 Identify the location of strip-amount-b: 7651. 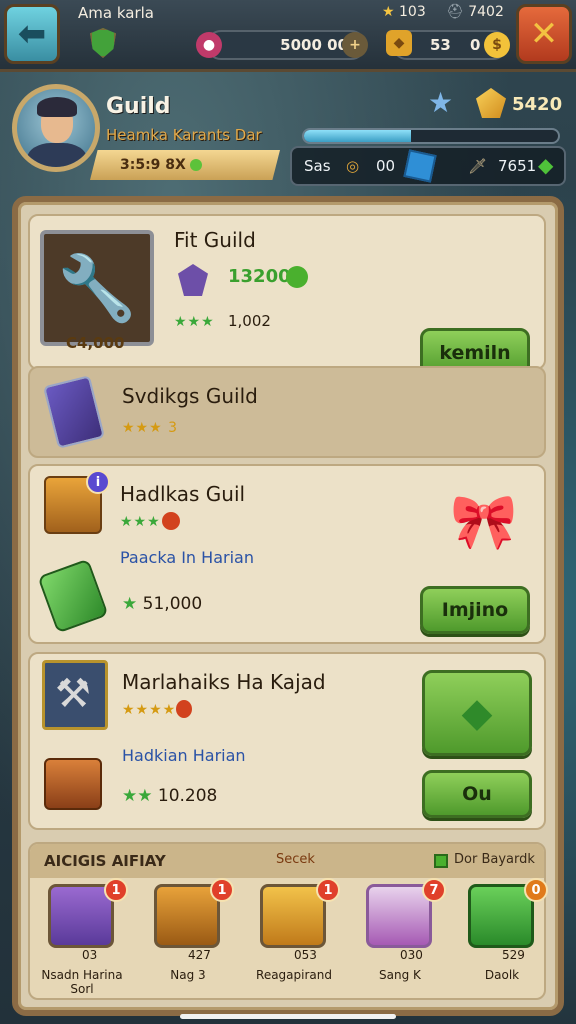
(517, 166).